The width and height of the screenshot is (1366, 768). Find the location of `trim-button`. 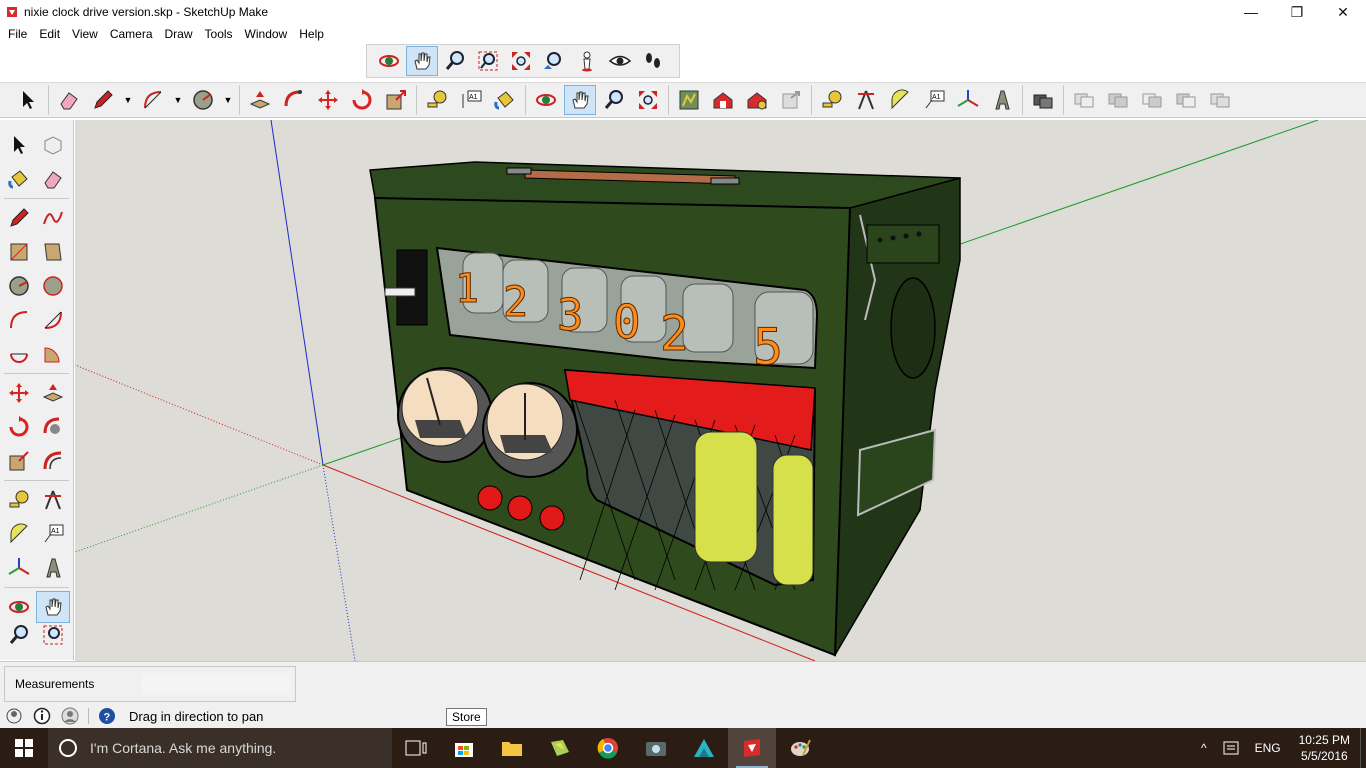

trim-button is located at coordinates (1186, 100).